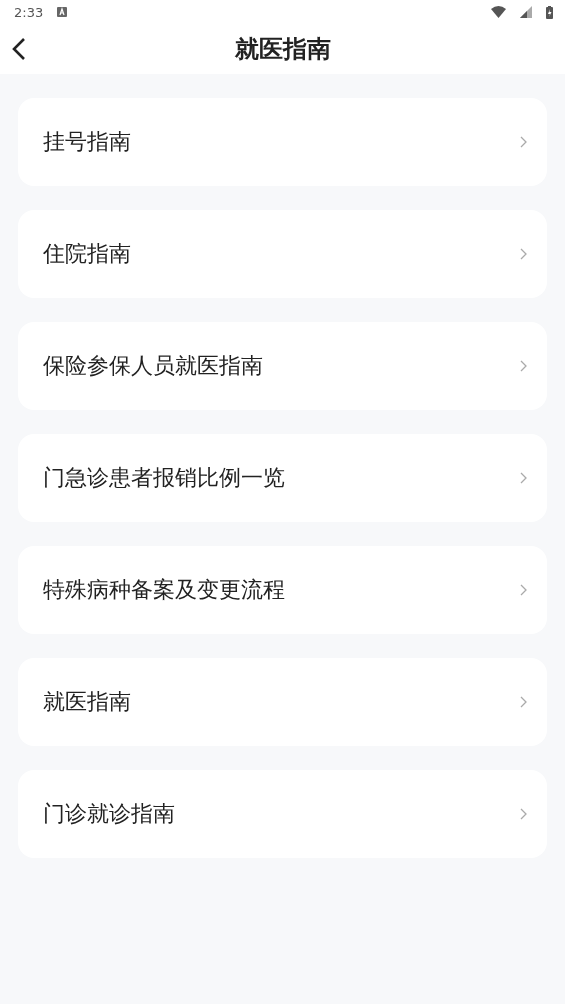 The height and width of the screenshot is (1004, 565). I want to click on guide-item: 保险参保人员就医指南, so click(282, 366).